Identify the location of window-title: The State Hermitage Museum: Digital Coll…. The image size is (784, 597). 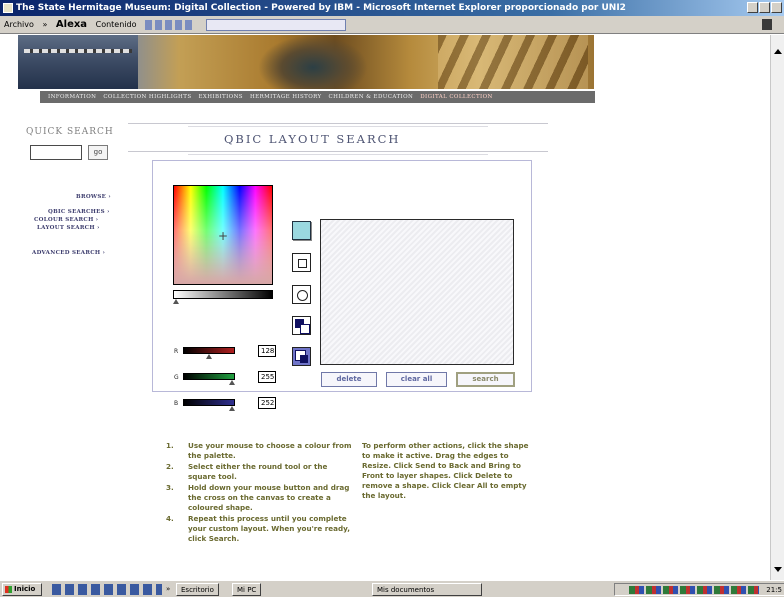
(321, 8).